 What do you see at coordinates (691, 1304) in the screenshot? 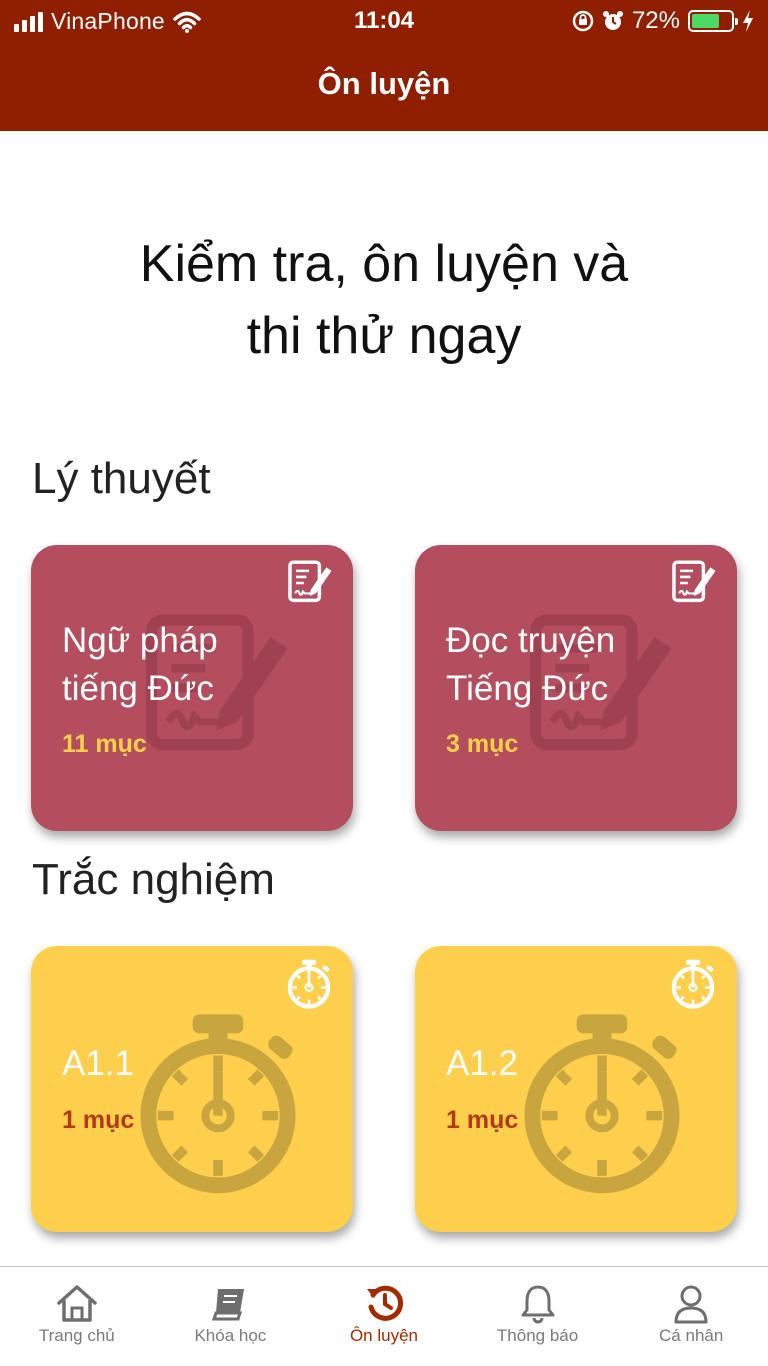
I see `user-icon` at bounding box center [691, 1304].